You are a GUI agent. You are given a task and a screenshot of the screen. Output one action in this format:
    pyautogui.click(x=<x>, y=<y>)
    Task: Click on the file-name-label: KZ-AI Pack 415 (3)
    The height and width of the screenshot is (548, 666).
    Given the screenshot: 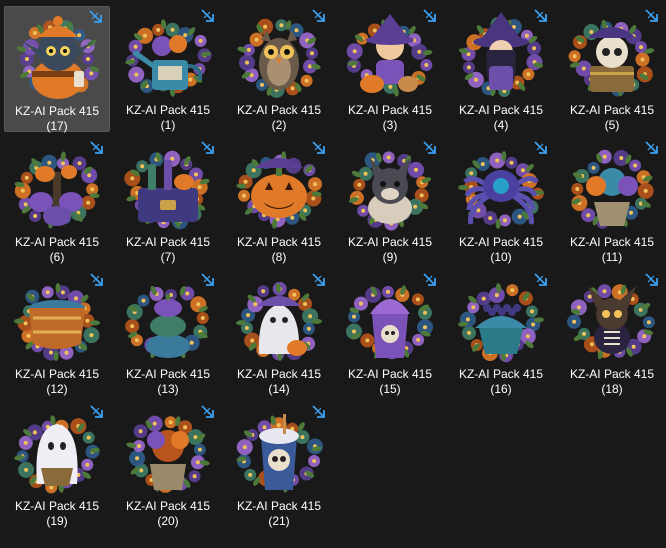 What is the action you would take?
    pyautogui.click(x=390, y=118)
    